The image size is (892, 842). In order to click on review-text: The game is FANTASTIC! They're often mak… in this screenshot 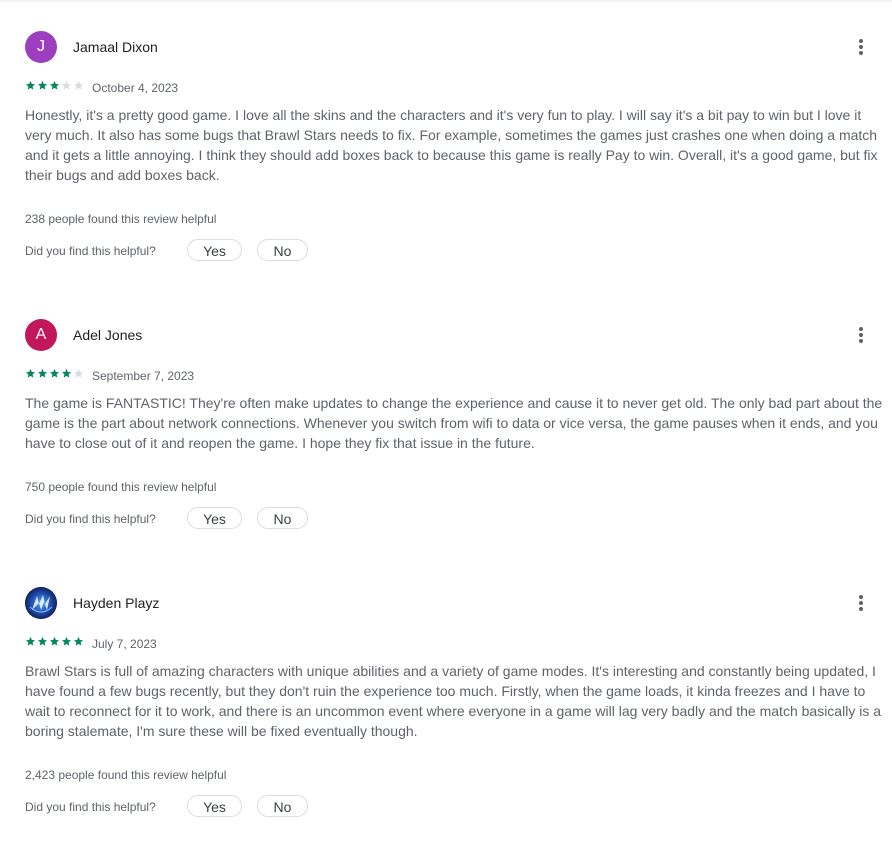, I will do `click(454, 423)`.